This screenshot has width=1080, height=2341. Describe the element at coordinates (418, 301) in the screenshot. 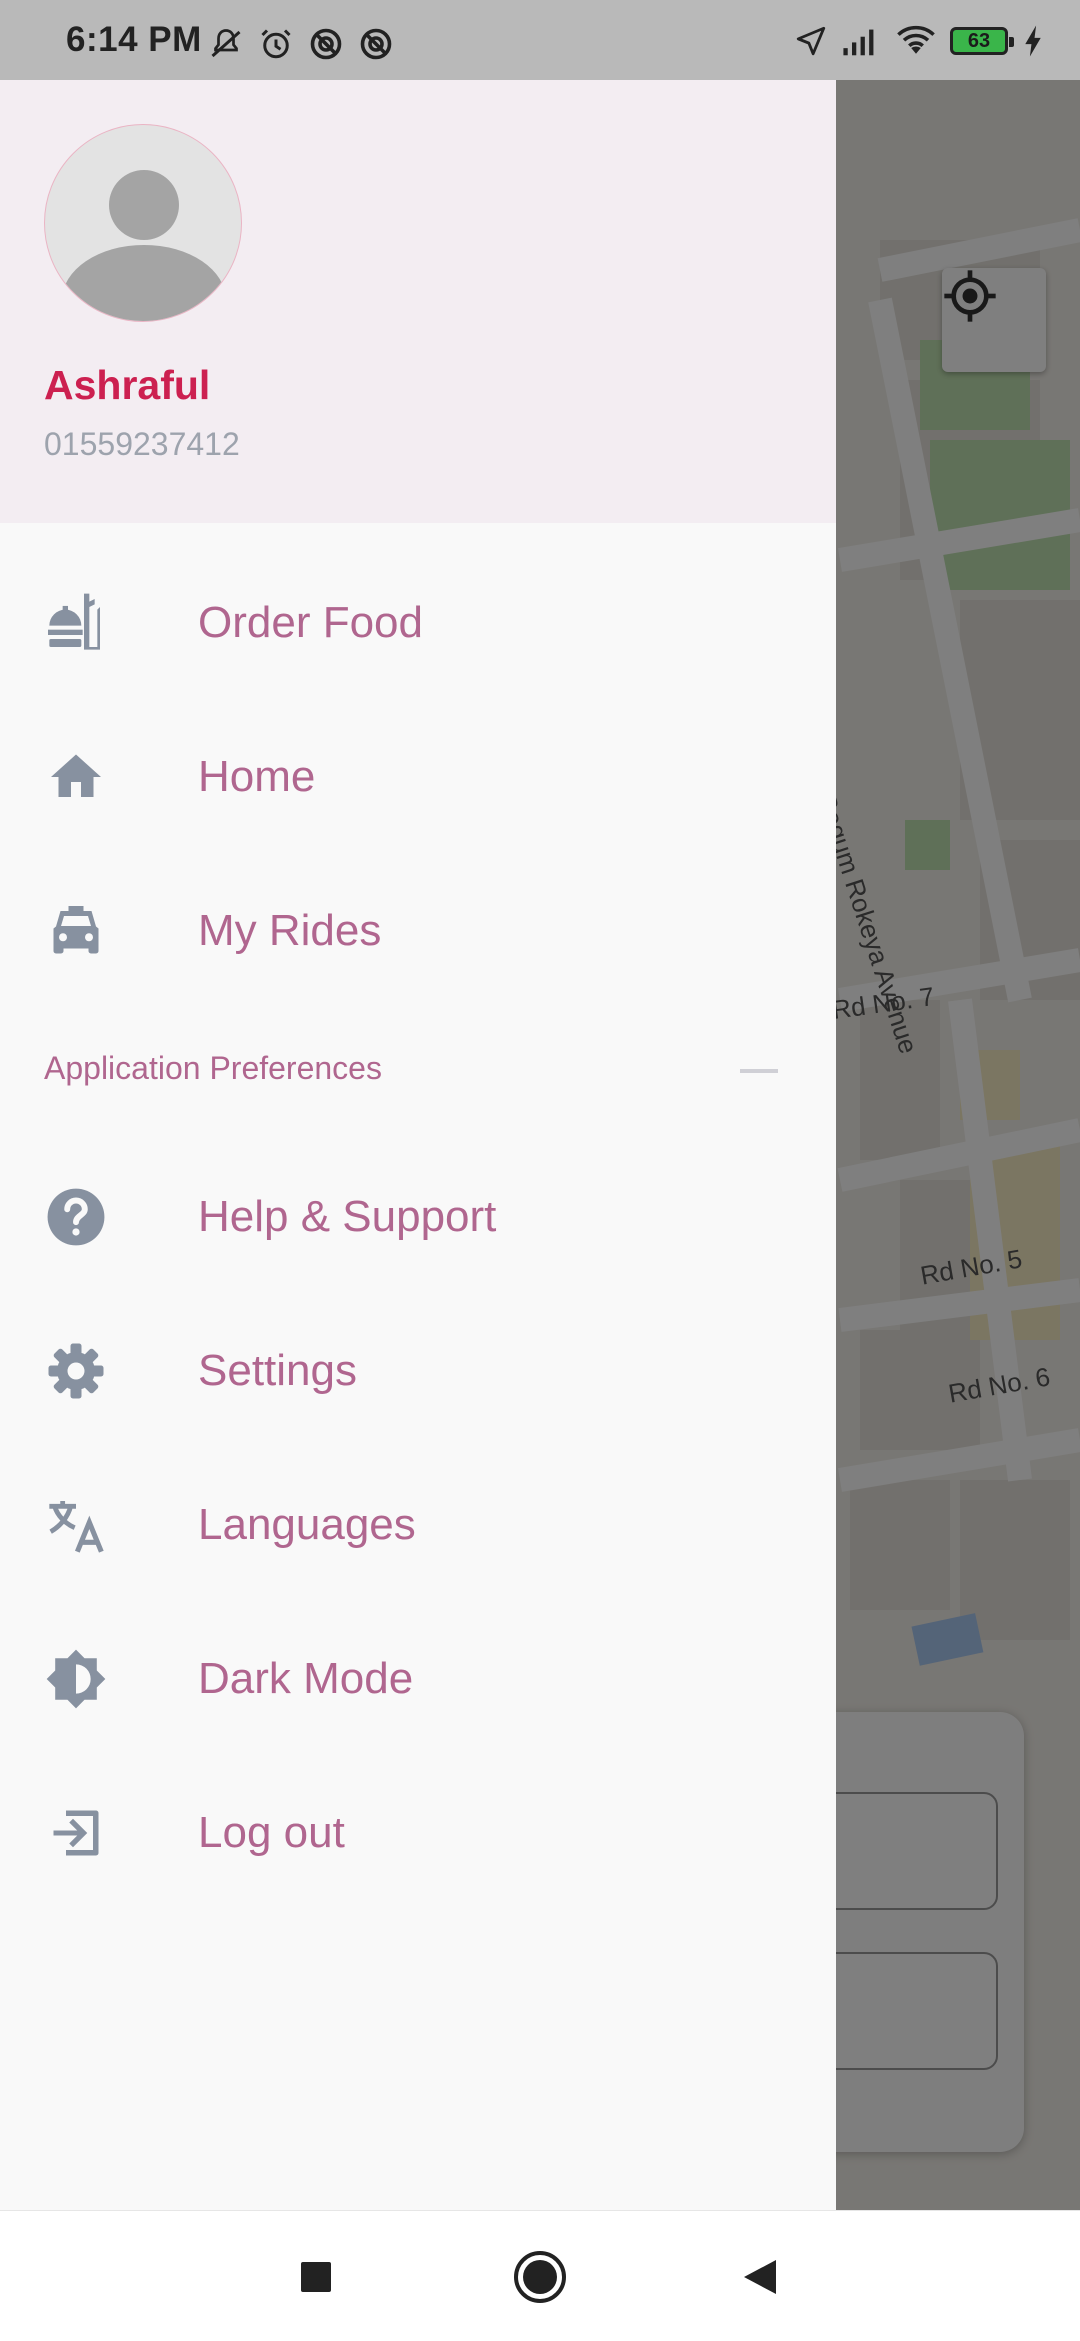

I see `drawer-header: Ashraful 01559237412` at that location.